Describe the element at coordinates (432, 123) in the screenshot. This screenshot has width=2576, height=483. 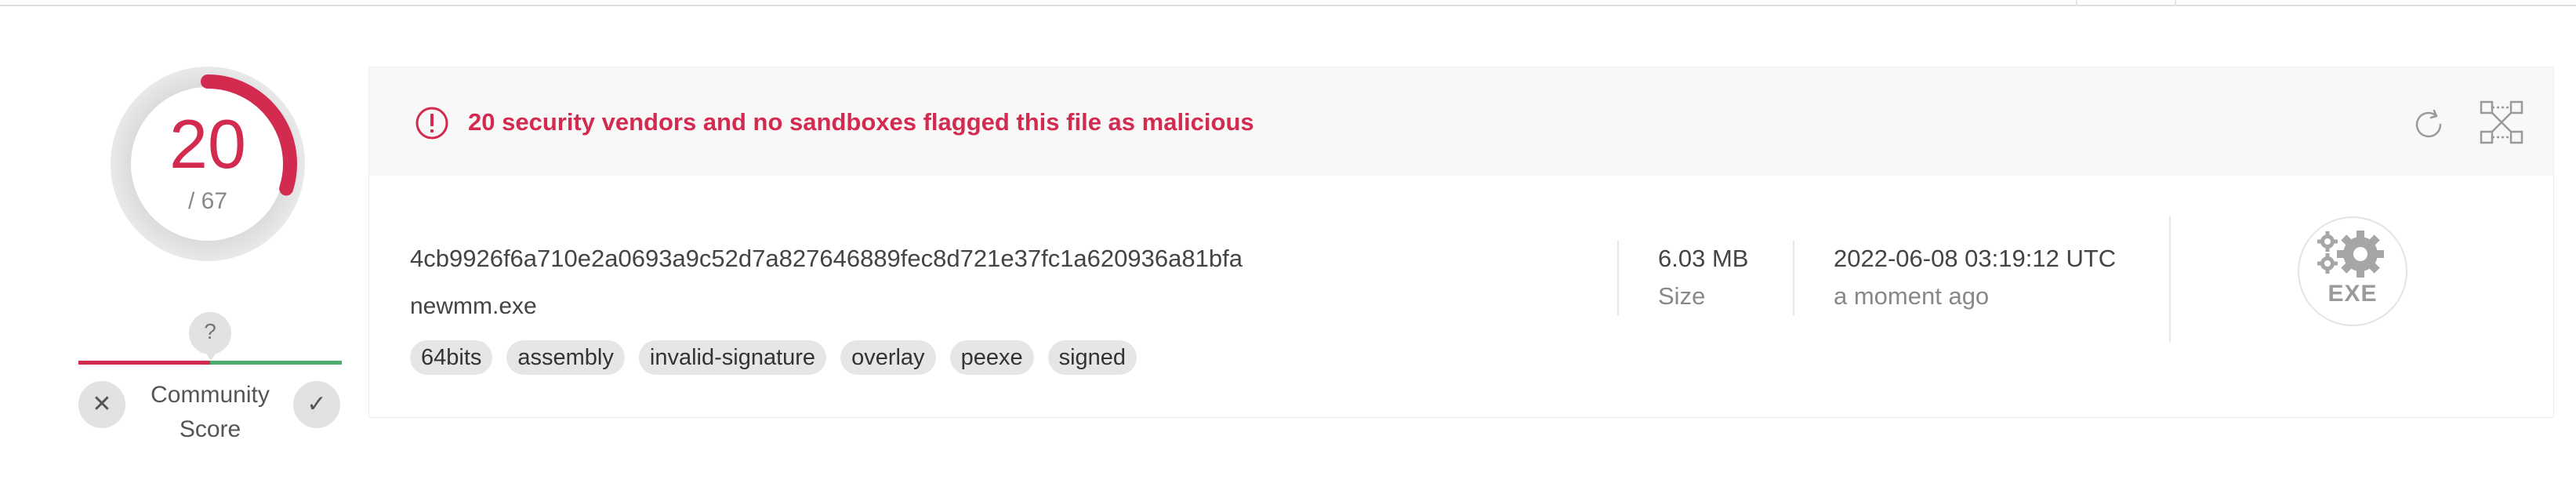
I see `alert-circle-icon` at that location.